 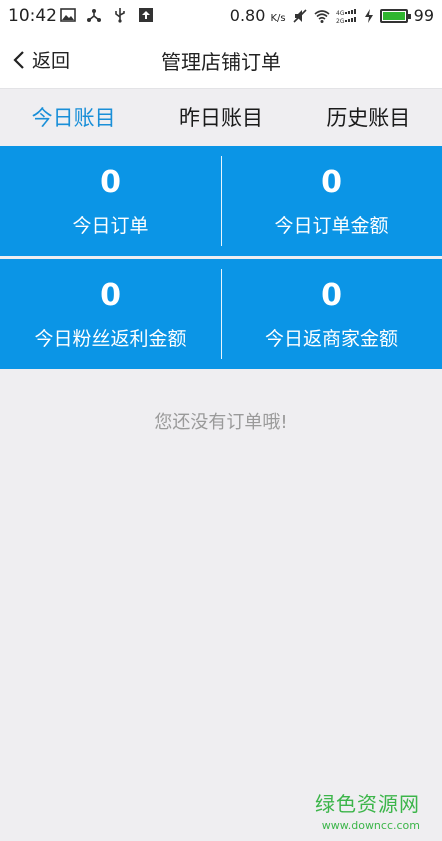 What do you see at coordinates (332, 15) in the screenshot?
I see `status-right: 0.80 K/s 4G 2G 99` at bounding box center [332, 15].